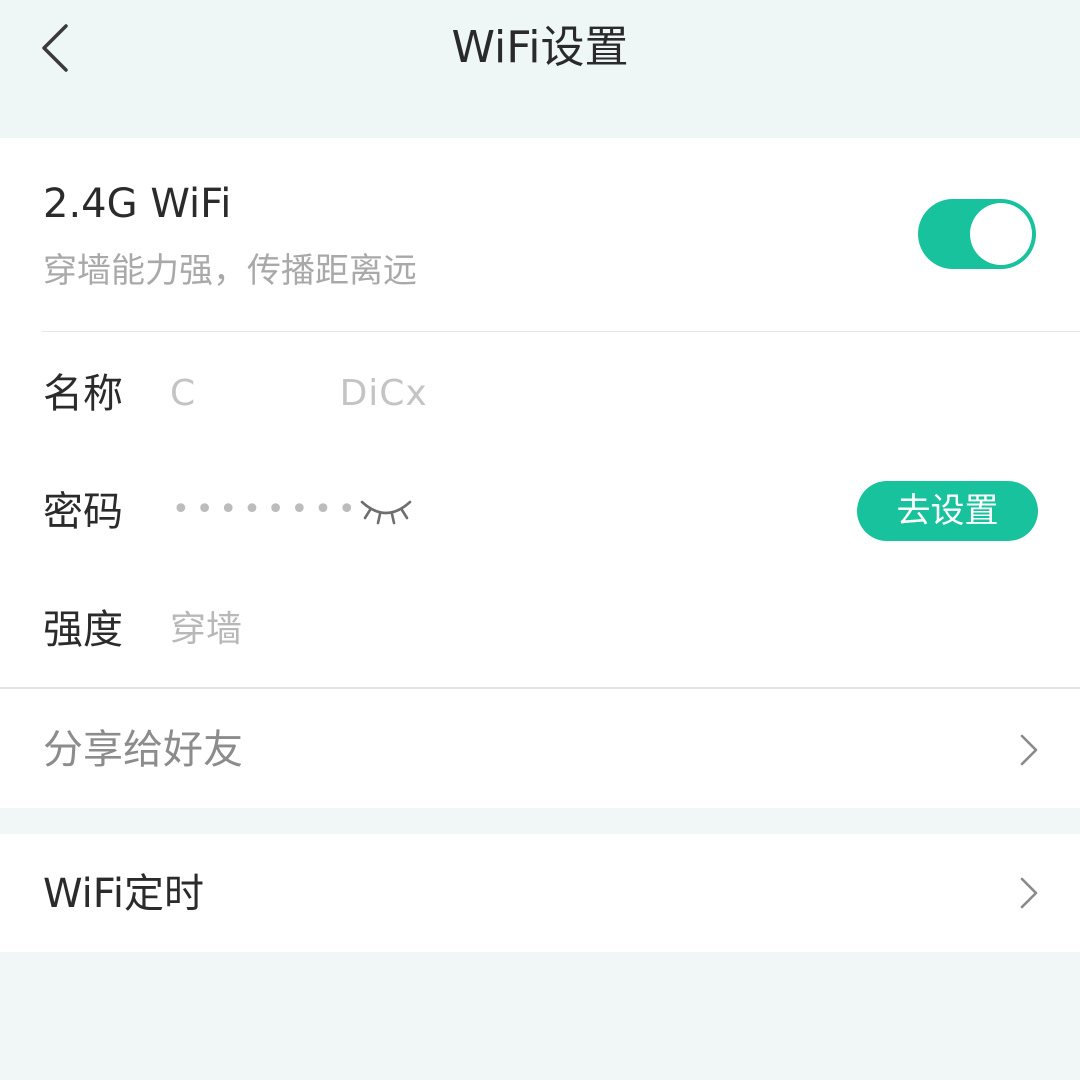 The height and width of the screenshot is (1080, 1080). What do you see at coordinates (206, 629) in the screenshot?
I see `strength-value: 穿墙` at bounding box center [206, 629].